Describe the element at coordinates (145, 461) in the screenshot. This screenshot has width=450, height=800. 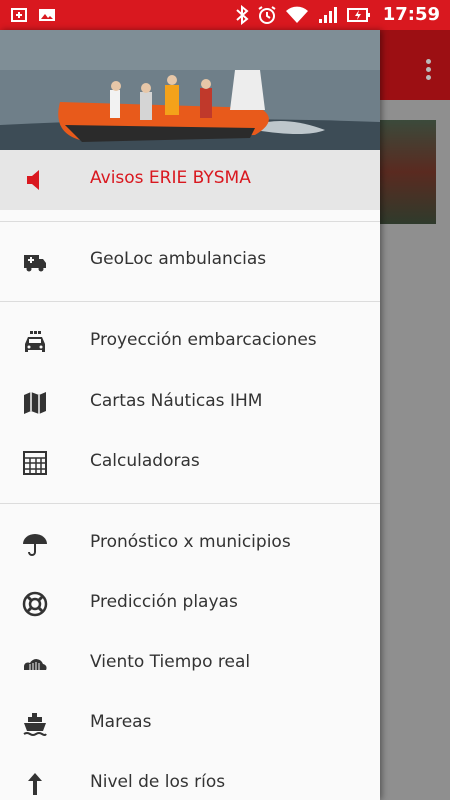
I see `drawer-item-label: Calculadoras` at that location.